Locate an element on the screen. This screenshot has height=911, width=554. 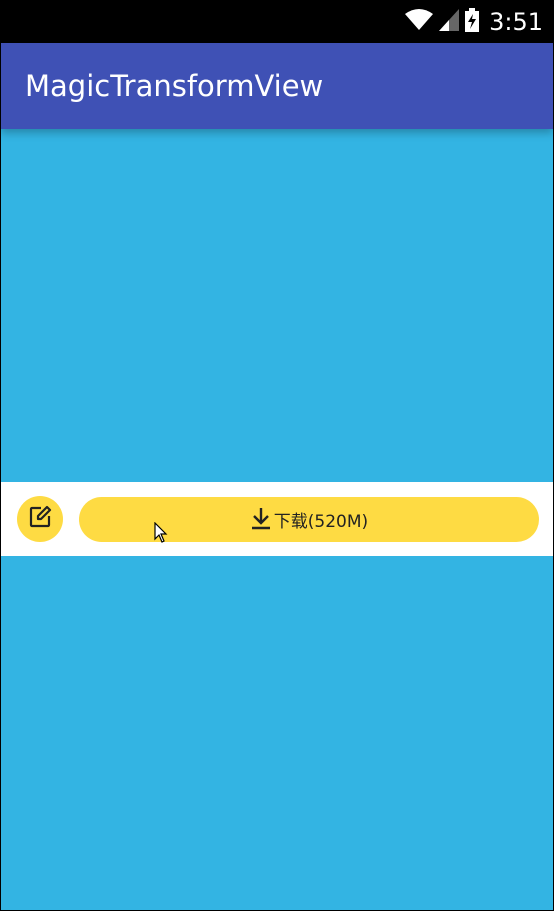
action-strip: 下载(520M) is located at coordinates (277, 519).